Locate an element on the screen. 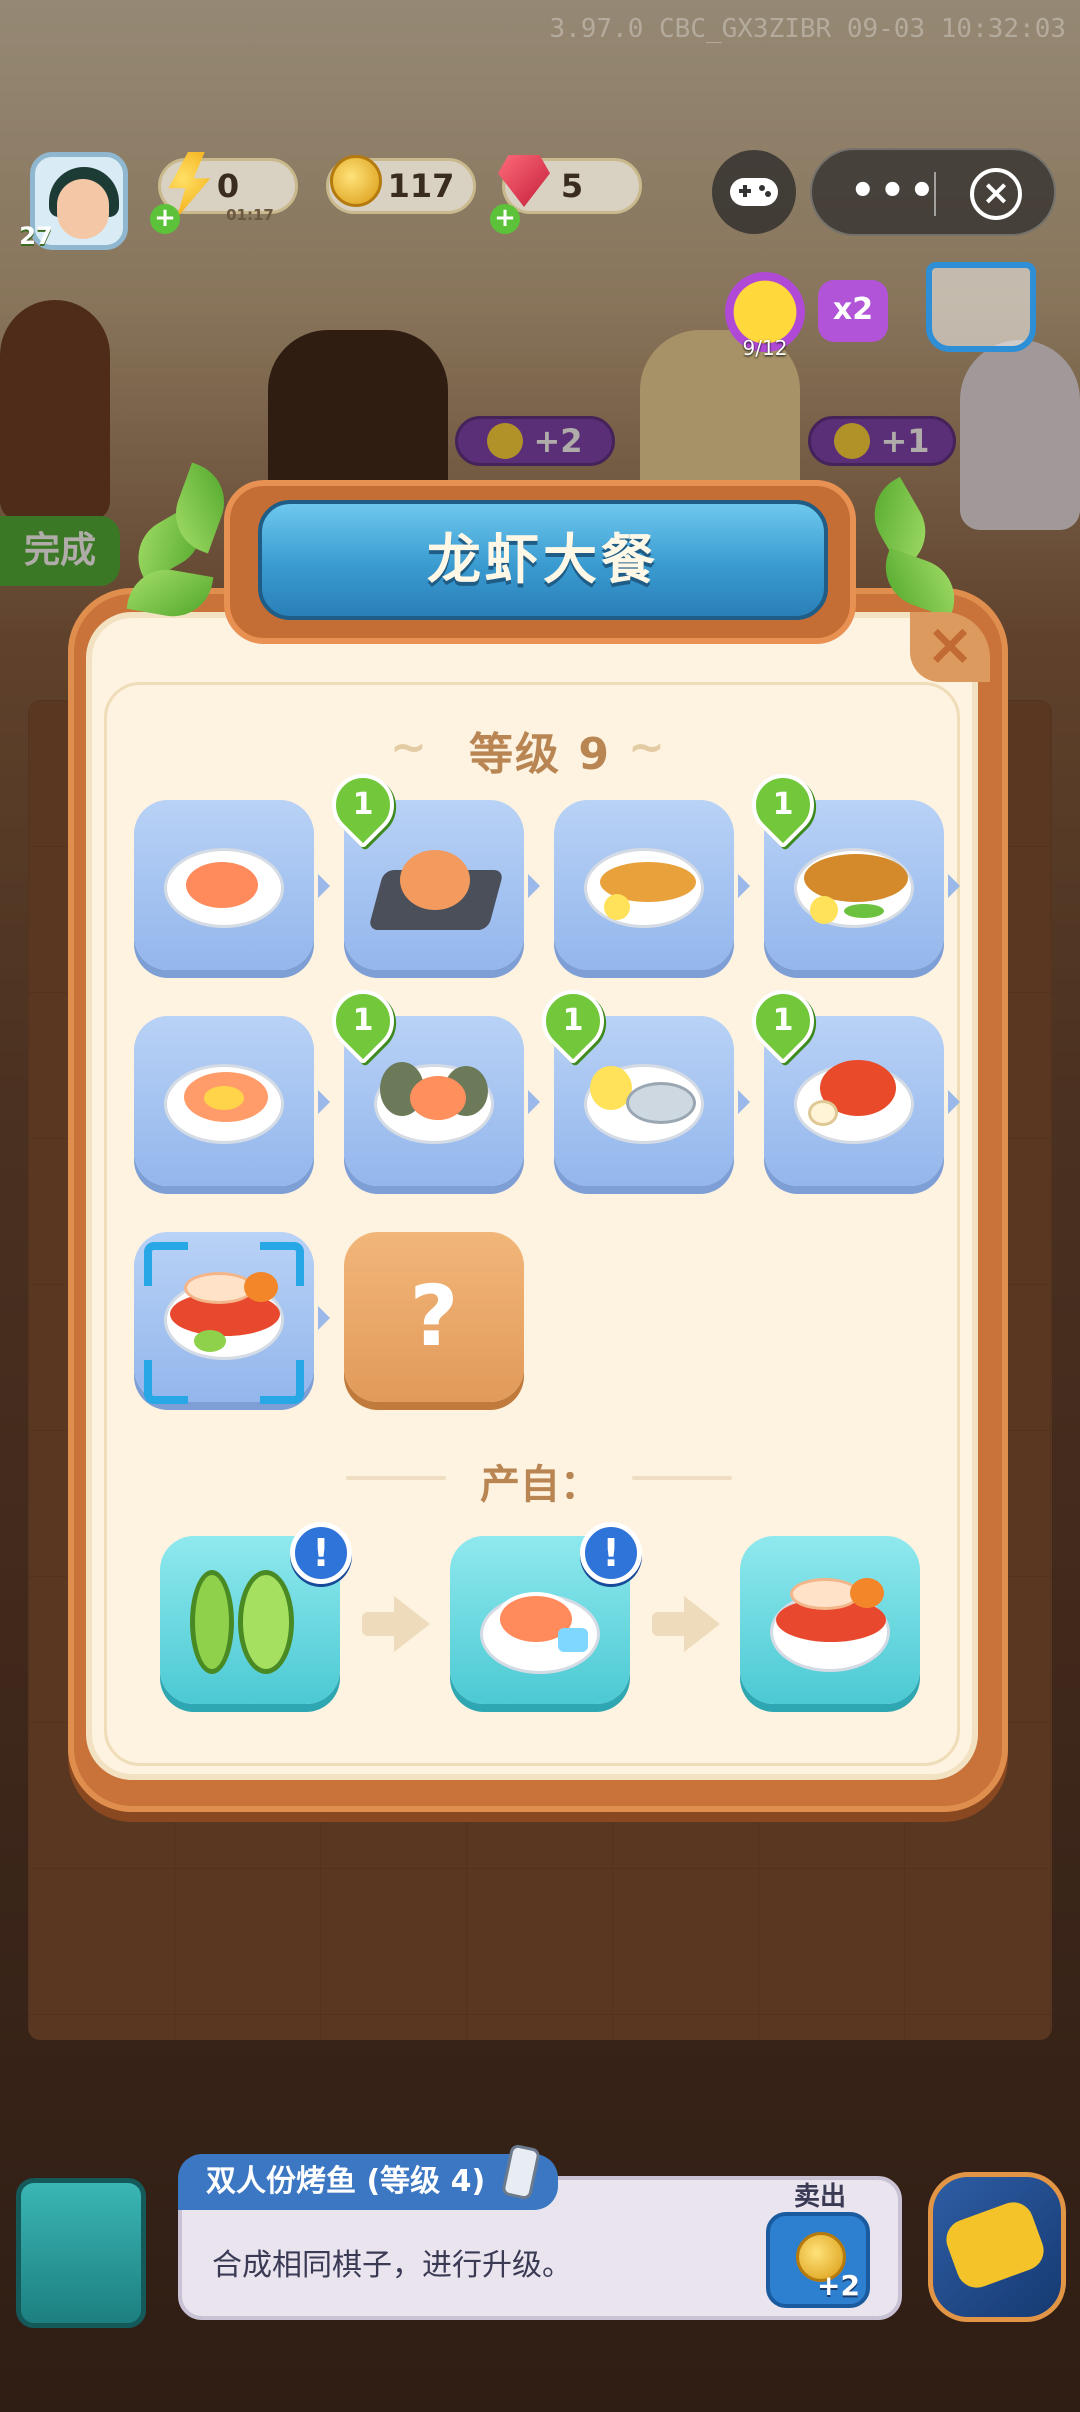 The height and width of the screenshot is (2412, 1080). gamepad-button is located at coordinates (754, 192).